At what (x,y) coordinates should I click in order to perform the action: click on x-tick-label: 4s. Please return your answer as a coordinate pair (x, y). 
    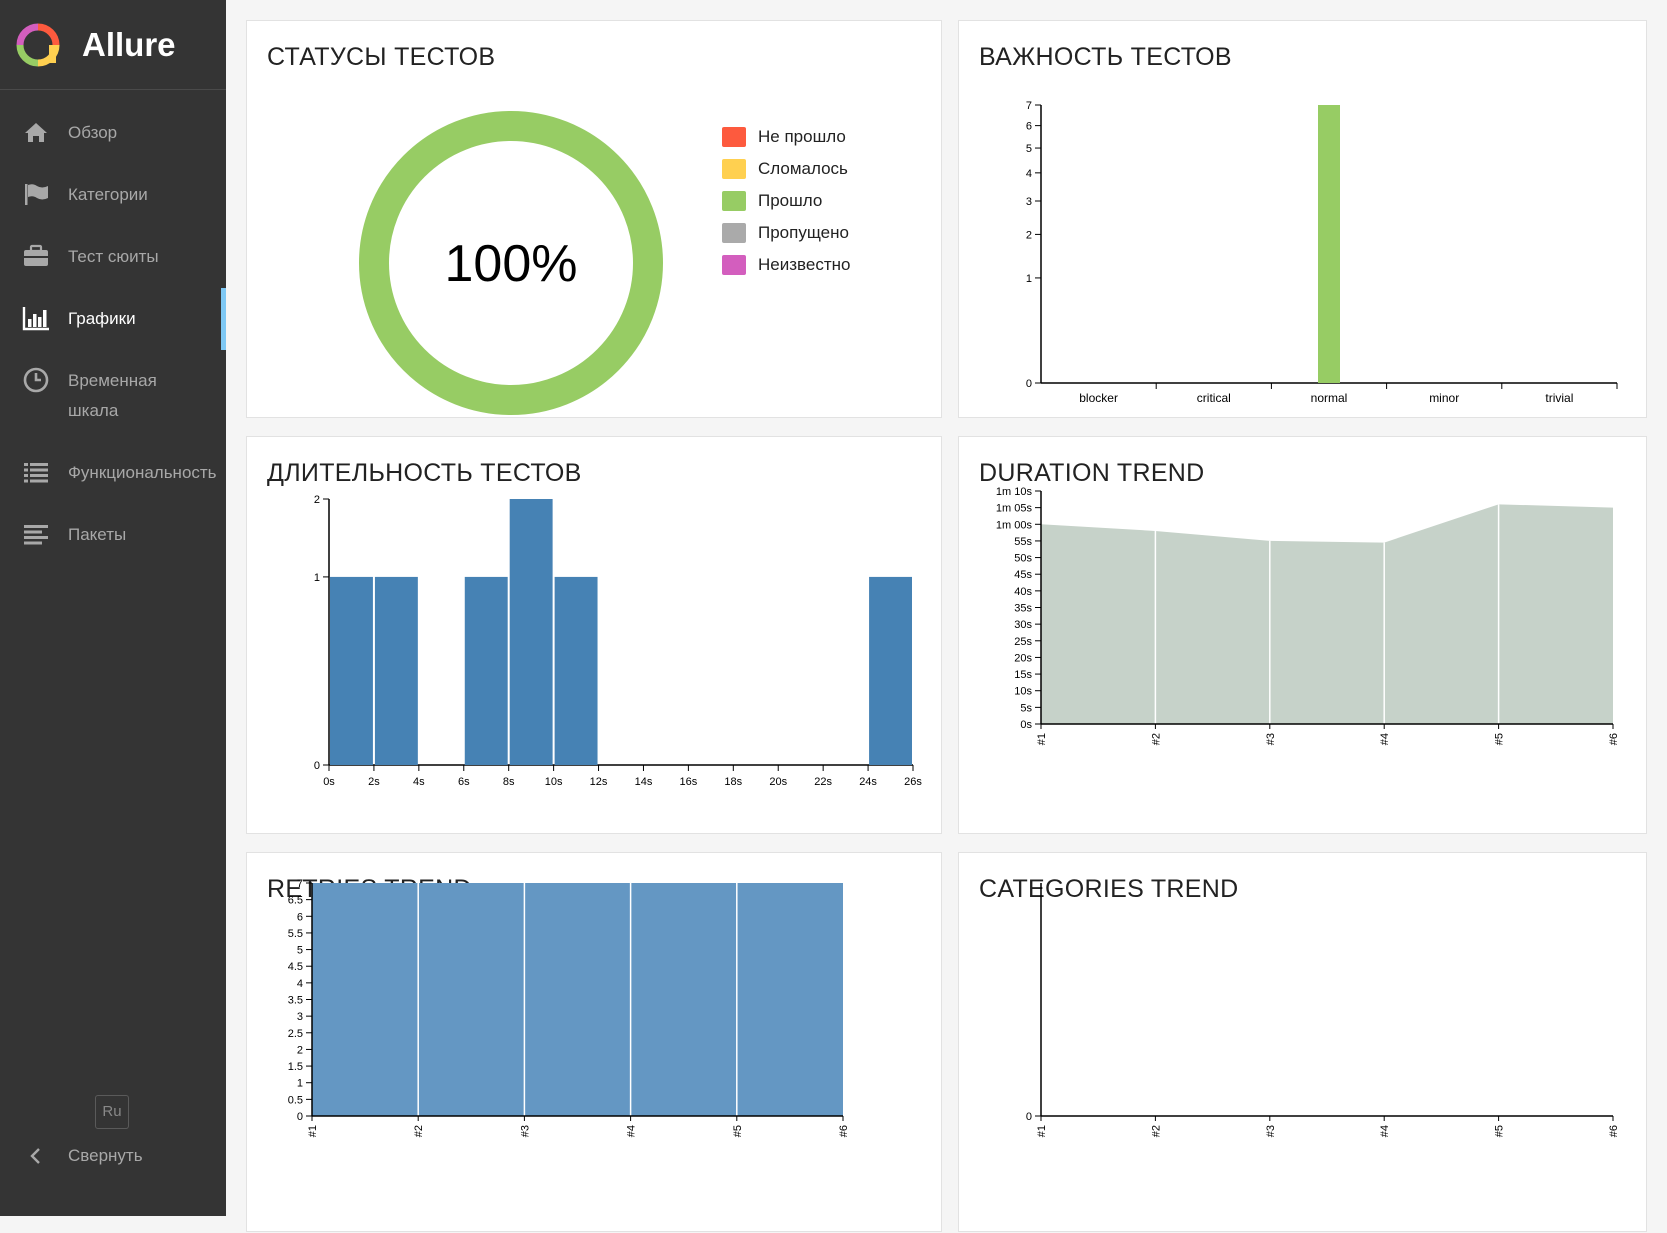
    Looking at the image, I should click on (419, 782).